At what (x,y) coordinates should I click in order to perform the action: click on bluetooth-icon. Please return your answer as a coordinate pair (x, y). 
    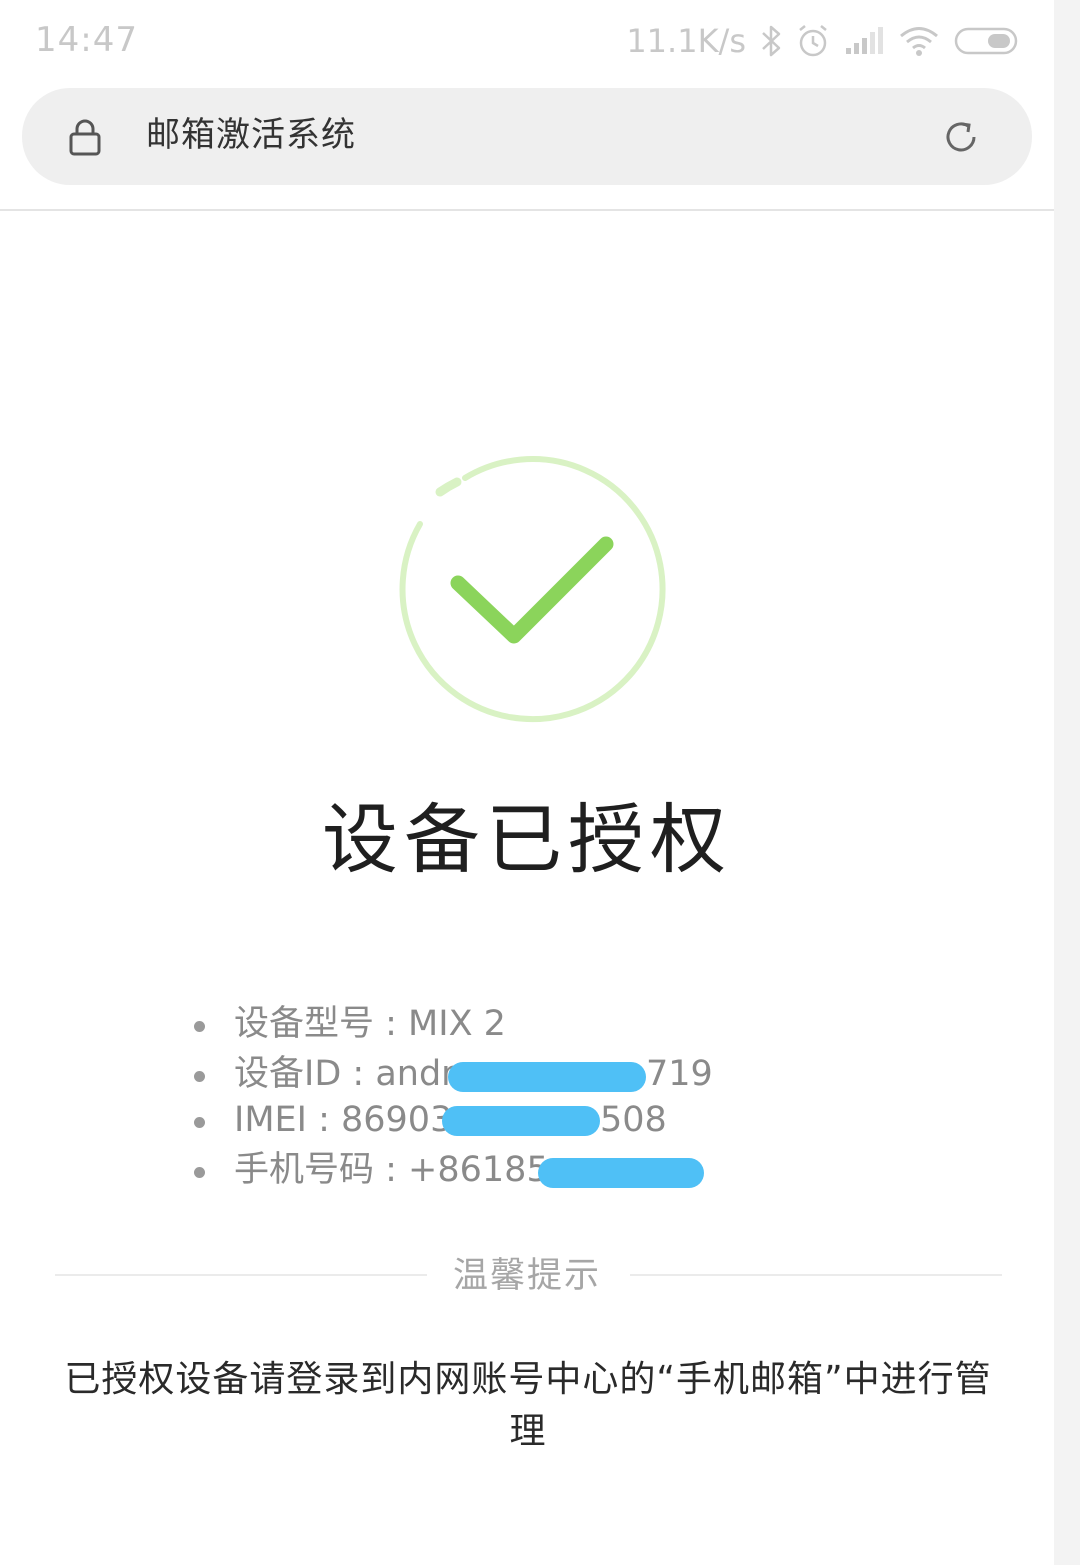
    Looking at the image, I should click on (771, 41).